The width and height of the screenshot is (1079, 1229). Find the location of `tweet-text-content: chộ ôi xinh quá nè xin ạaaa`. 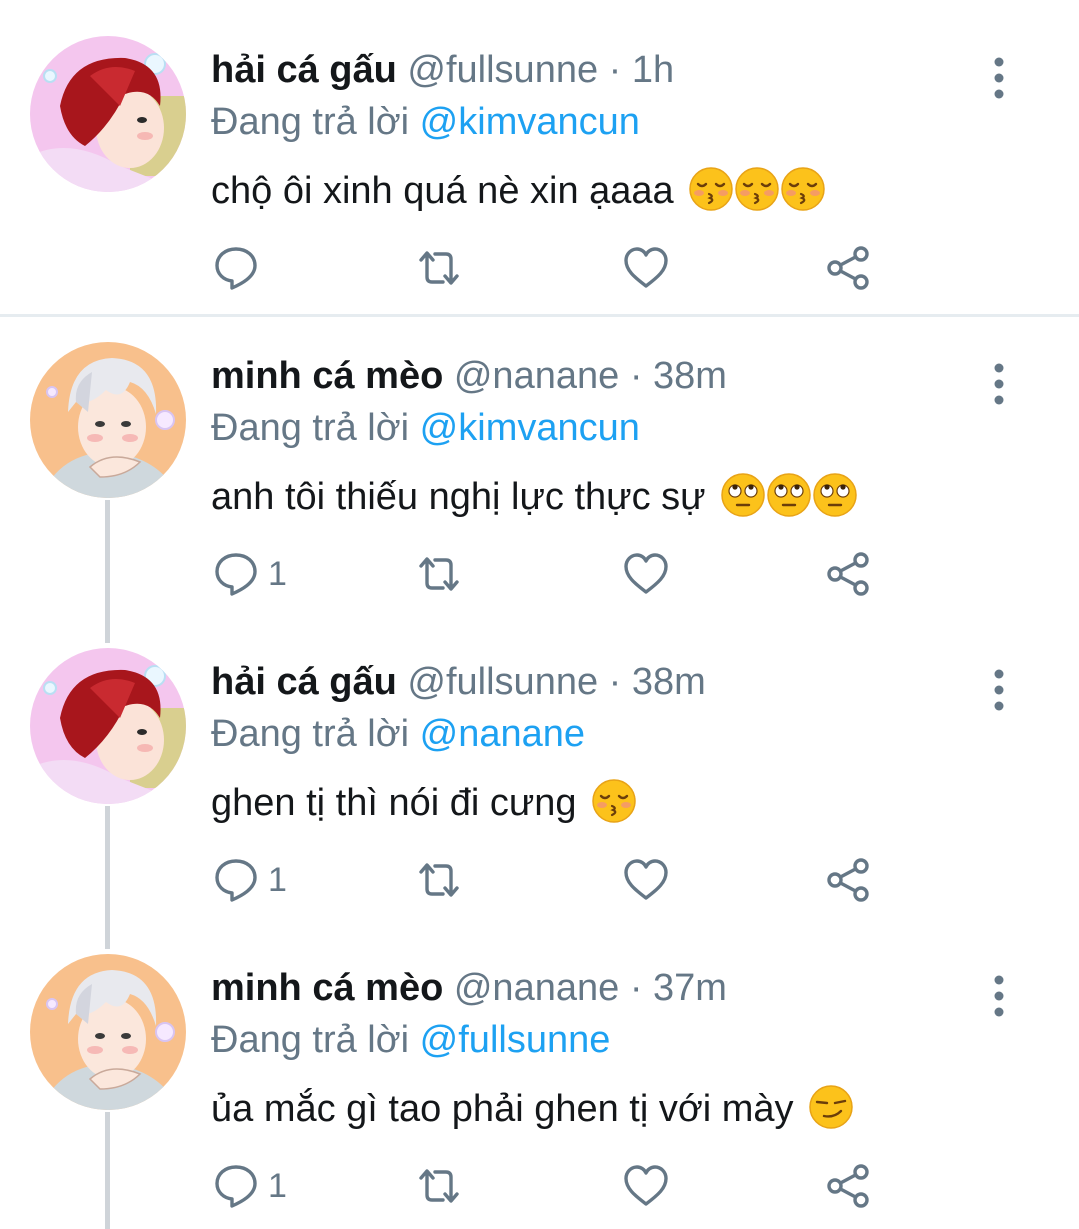

tweet-text-content: chộ ôi xinh quá nè xin ạaaa is located at coordinates (442, 191).